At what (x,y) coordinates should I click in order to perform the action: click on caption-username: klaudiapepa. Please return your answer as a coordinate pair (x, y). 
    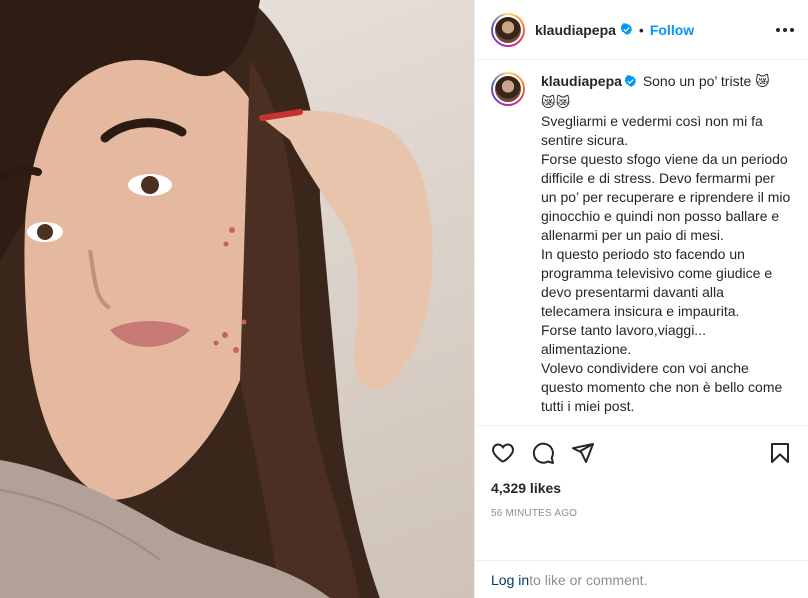
    Looking at the image, I should click on (581, 81).